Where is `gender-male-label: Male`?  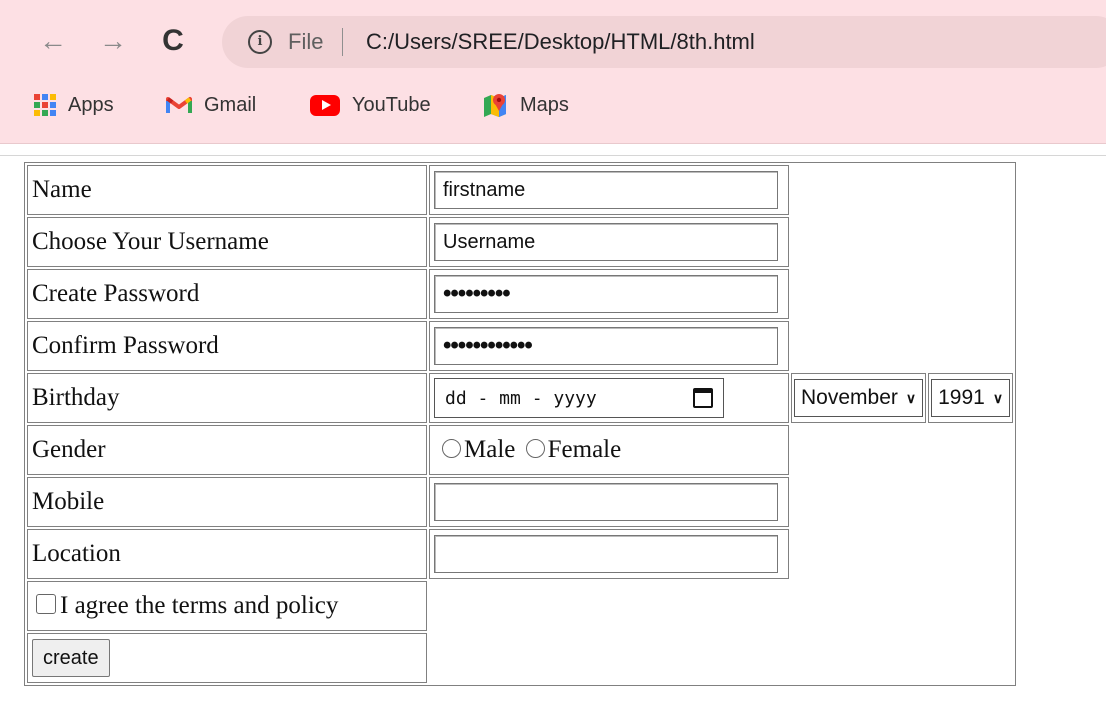 gender-male-label: Male is located at coordinates (490, 449).